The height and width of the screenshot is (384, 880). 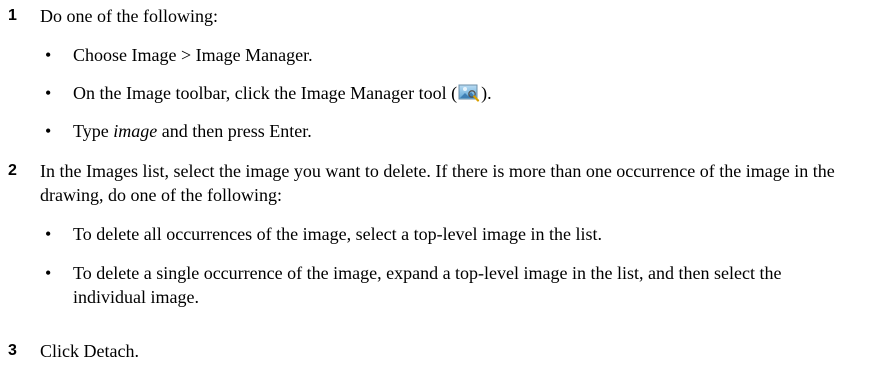 I want to click on step-text: Click Detach., so click(x=89, y=351).